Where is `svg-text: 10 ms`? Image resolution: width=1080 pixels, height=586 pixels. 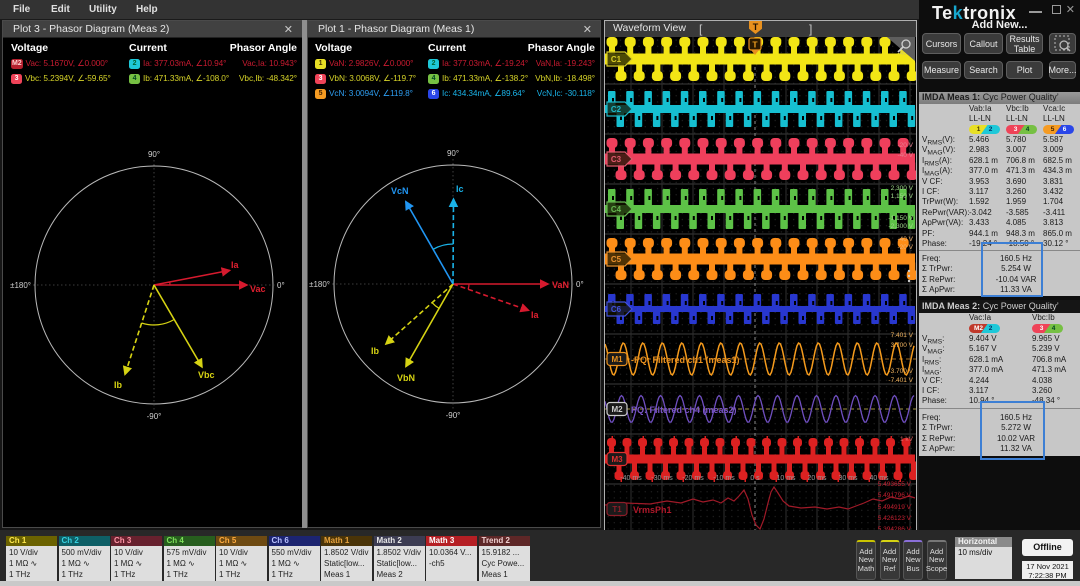 svg-text: 10 ms is located at coordinates (786, 478).